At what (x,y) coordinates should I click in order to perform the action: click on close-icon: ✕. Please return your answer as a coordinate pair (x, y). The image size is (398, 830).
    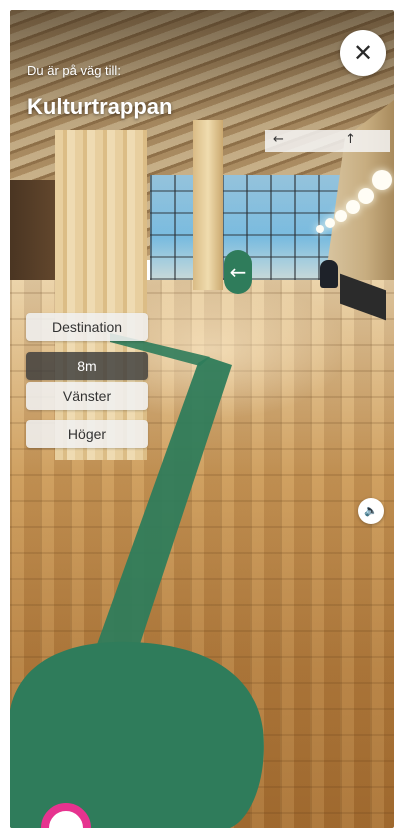
    Looking at the image, I should click on (363, 53).